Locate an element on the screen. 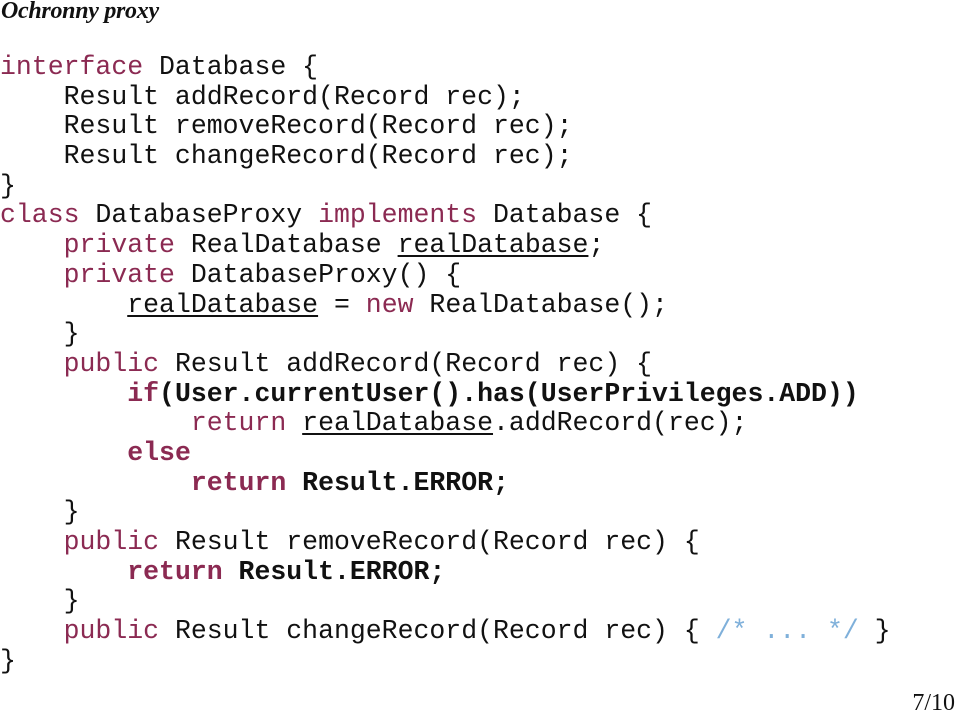 The width and height of the screenshot is (959, 717). code-line-17: public Result removeRecord(Record rec) { is located at coordinates (445, 542).